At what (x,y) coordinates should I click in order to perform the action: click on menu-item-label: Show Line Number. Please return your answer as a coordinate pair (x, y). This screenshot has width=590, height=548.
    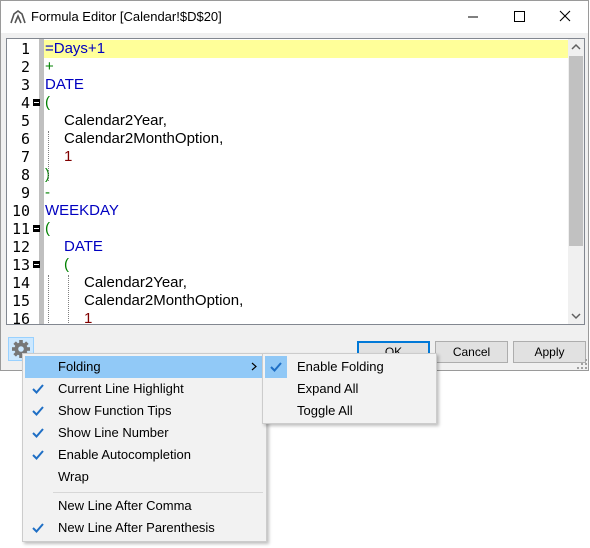
    Looking at the image, I should click on (113, 432).